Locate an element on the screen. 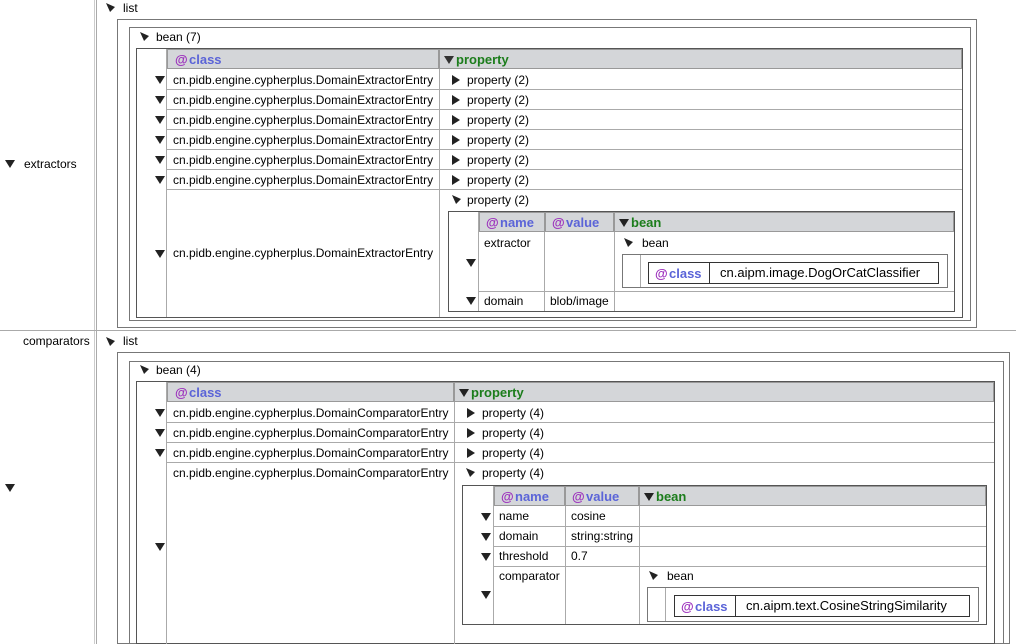 Image resolution: width=1016 pixels, height=644 pixels. comparators-toggle-icon is located at coordinates (10, 488).